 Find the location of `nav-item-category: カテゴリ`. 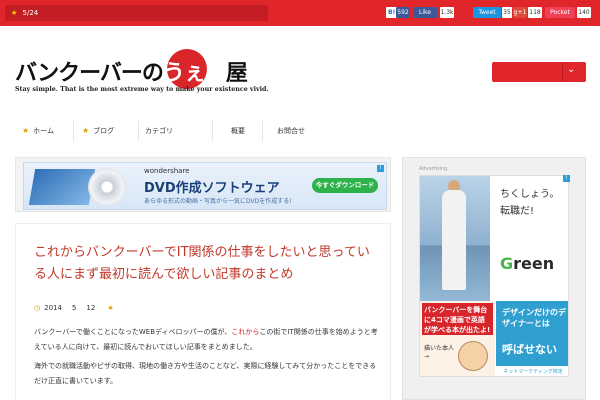

nav-item-category: カテゴリ is located at coordinates (159, 131).